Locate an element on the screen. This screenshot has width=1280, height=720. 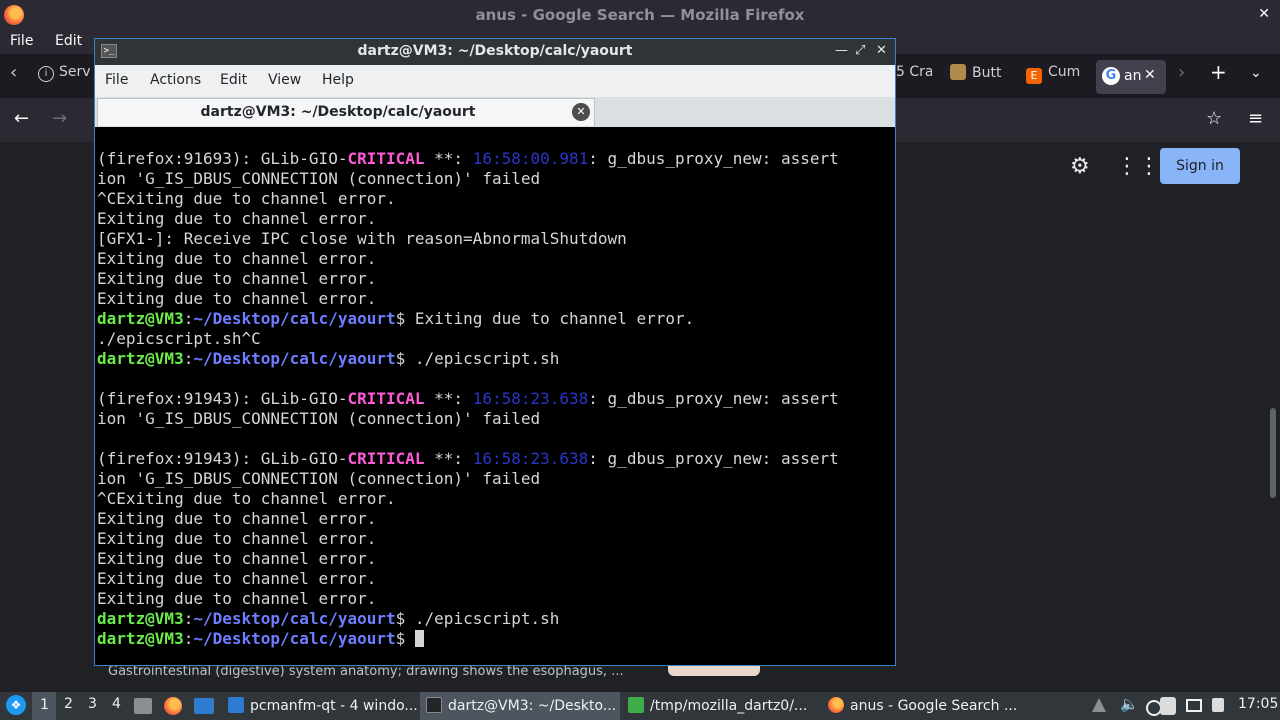
firefox-launcher-icon is located at coordinates (173, 706).